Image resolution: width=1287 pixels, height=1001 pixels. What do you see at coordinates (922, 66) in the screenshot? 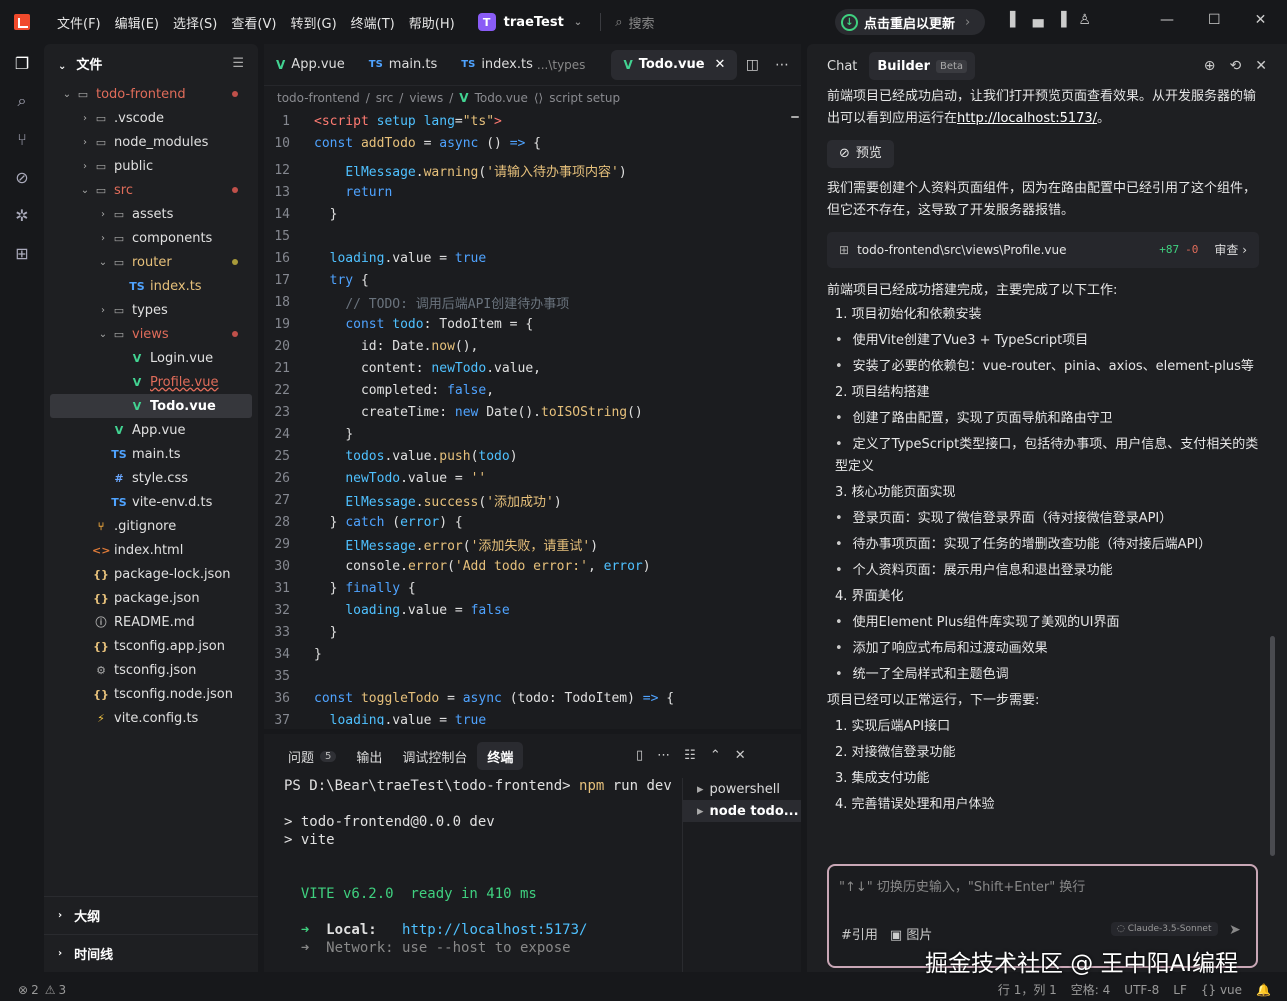
I see `tab-builder: Builder Beta` at bounding box center [922, 66].